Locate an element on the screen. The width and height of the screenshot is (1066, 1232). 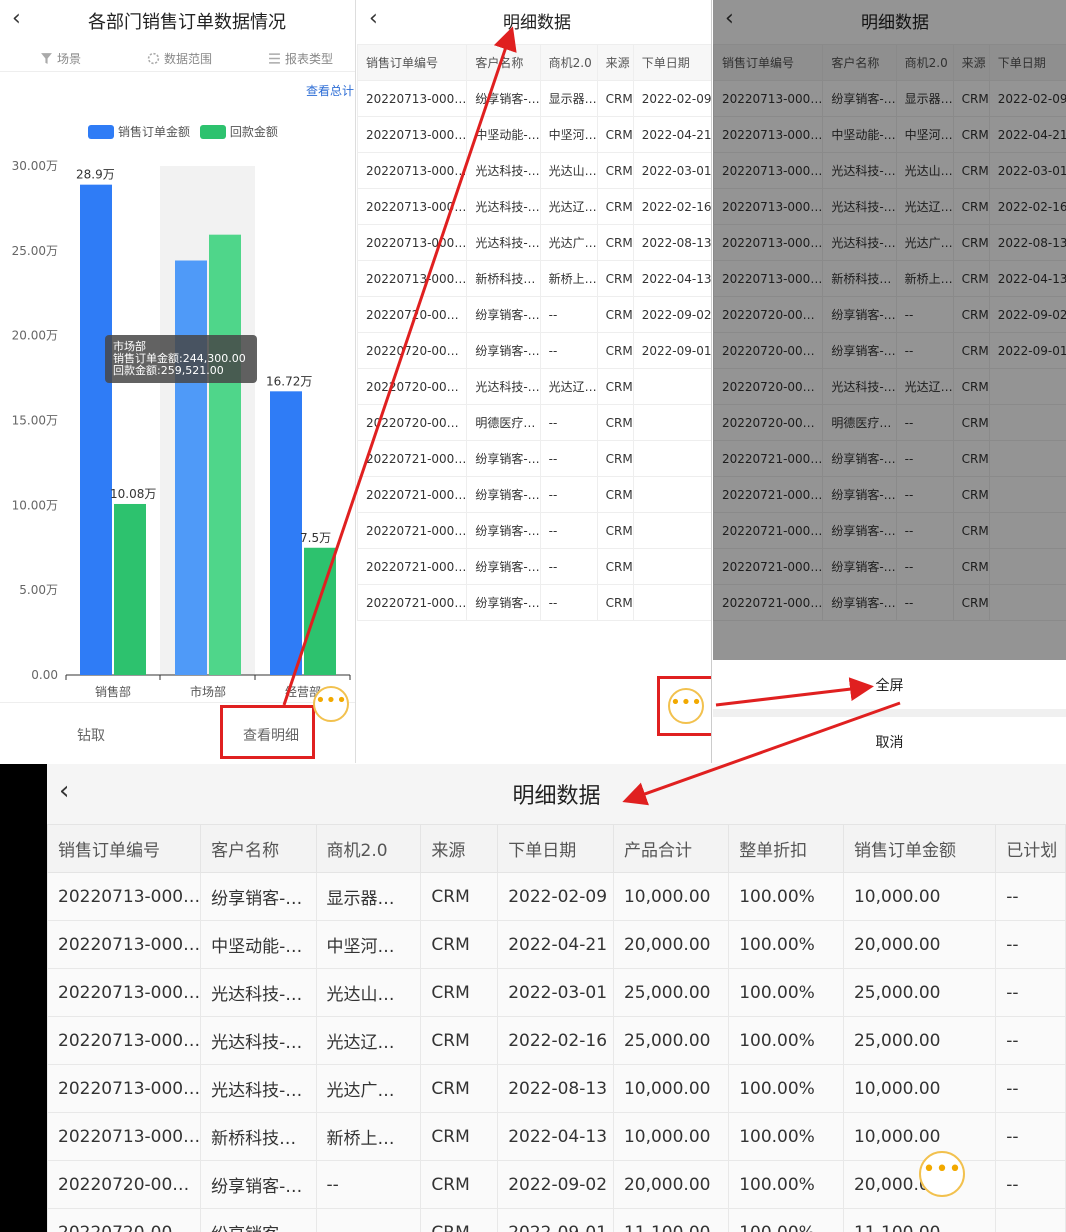
table-row: 20220713-000… 纷享销客-… 显示器… CRM 2022-02-09 is located at coordinates (534, 98).